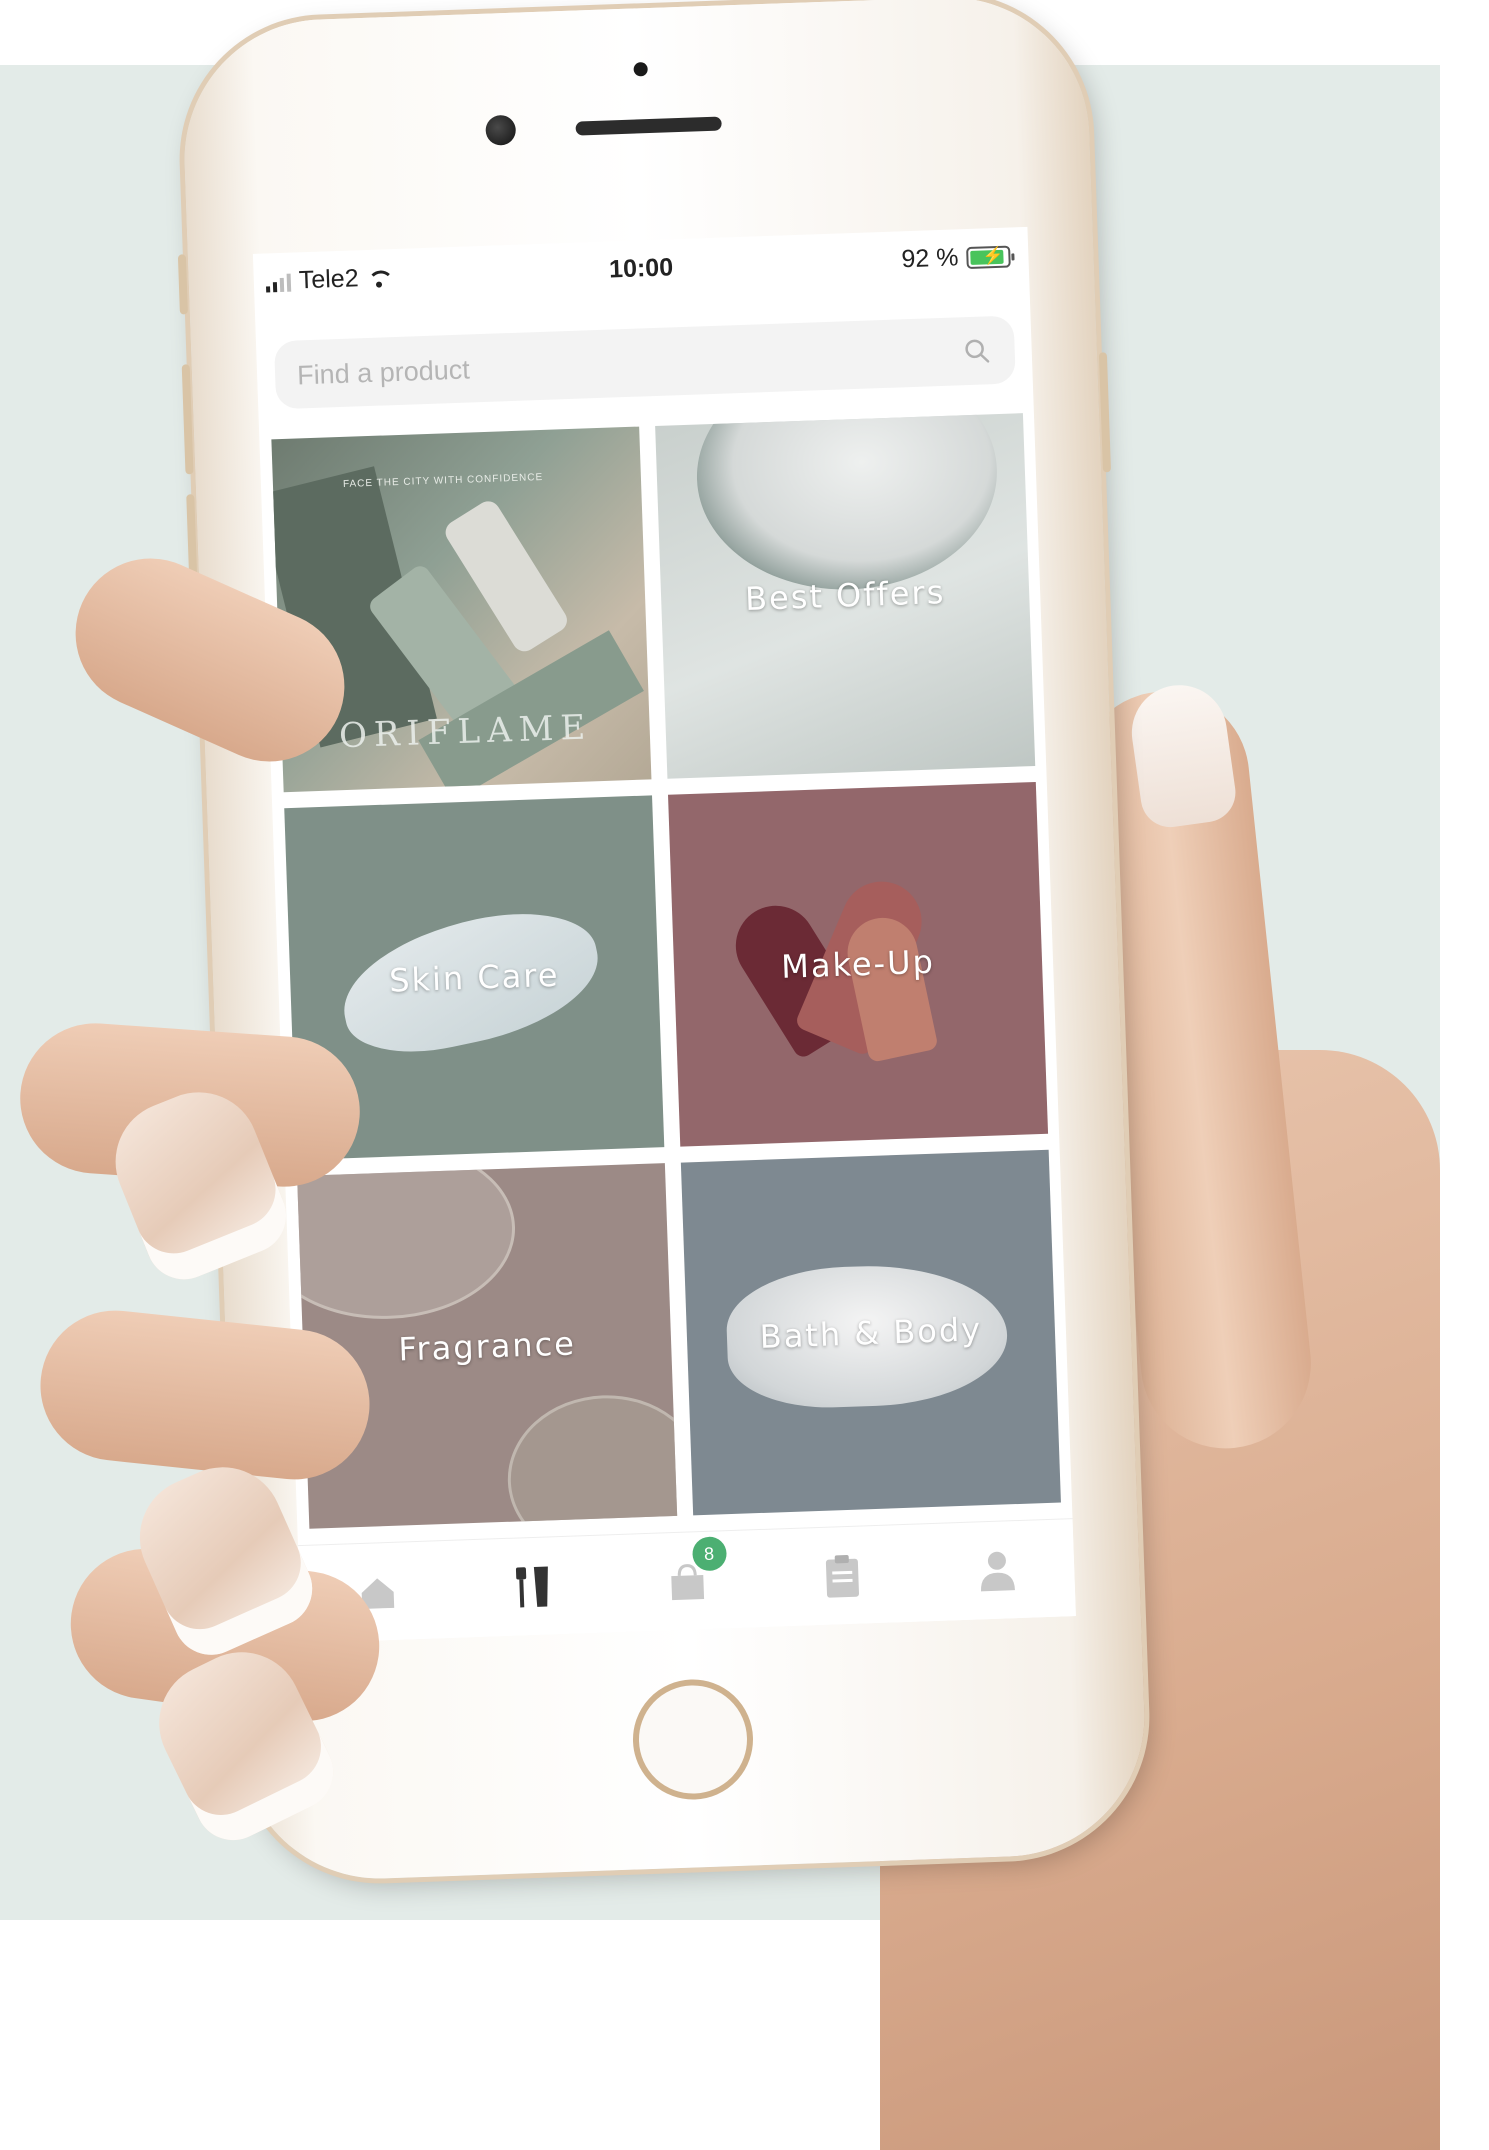  What do you see at coordinates (474, 977) in the screenshot?
I see `category-label: Skin Care` at bounding box center [474, 977].